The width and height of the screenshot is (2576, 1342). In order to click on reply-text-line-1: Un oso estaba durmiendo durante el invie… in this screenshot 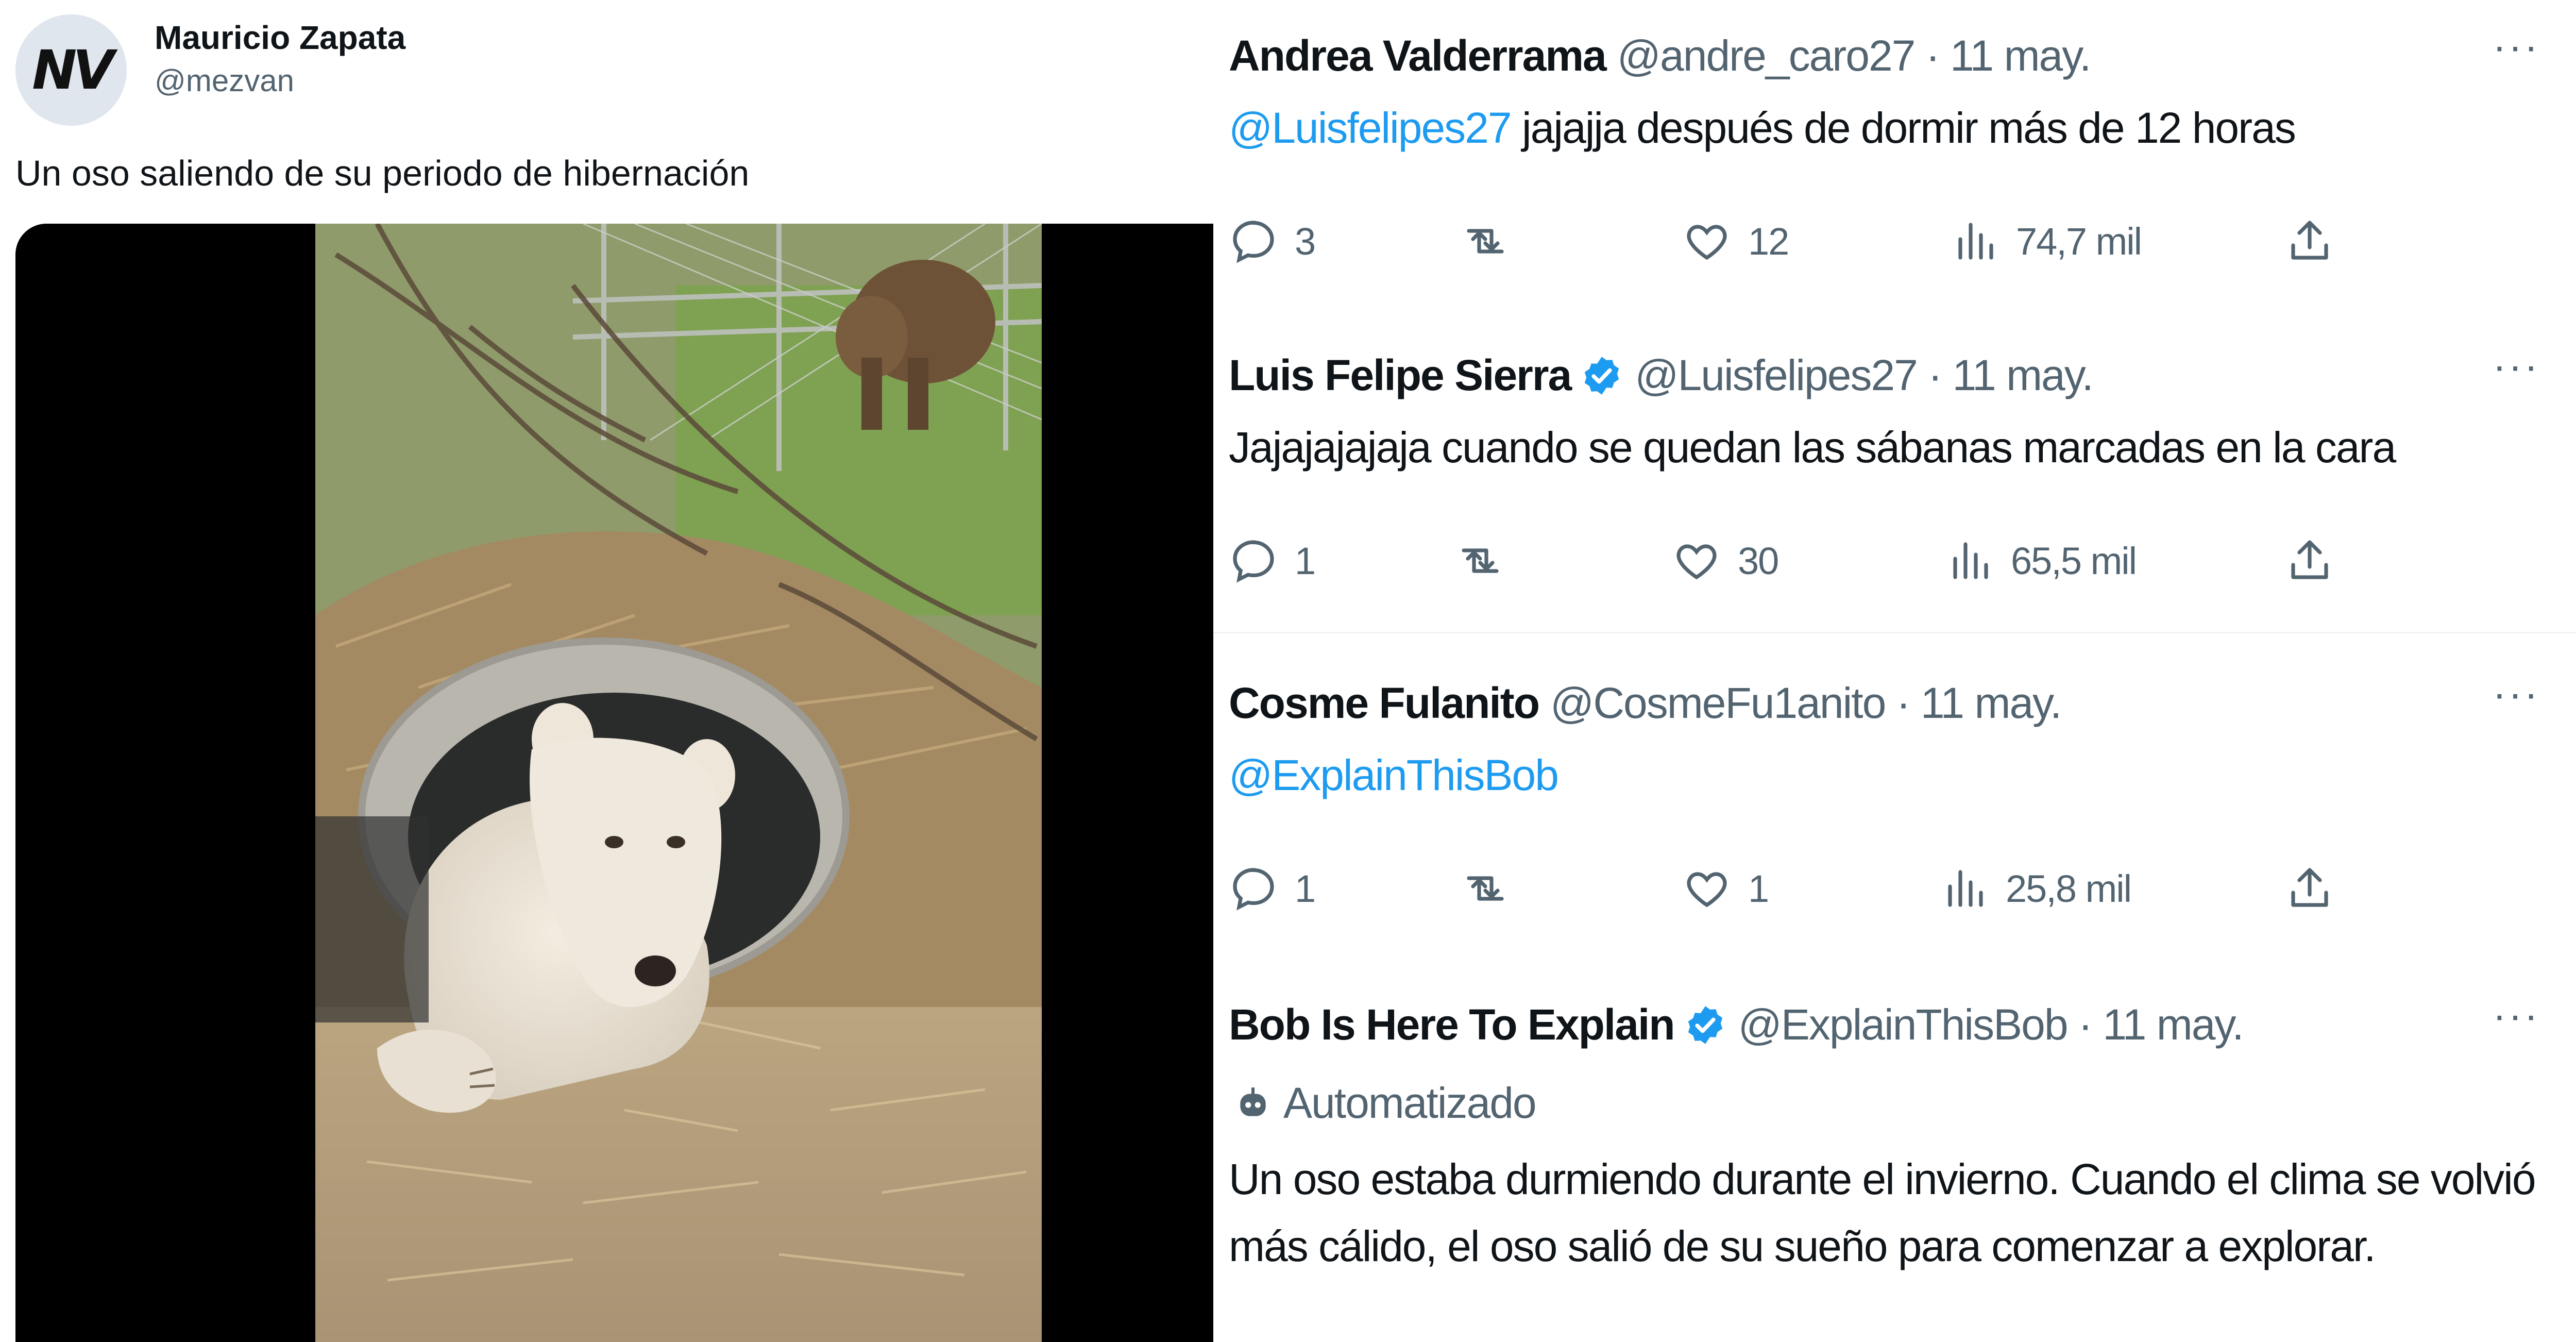, I will do `click(1882, 1179)`.